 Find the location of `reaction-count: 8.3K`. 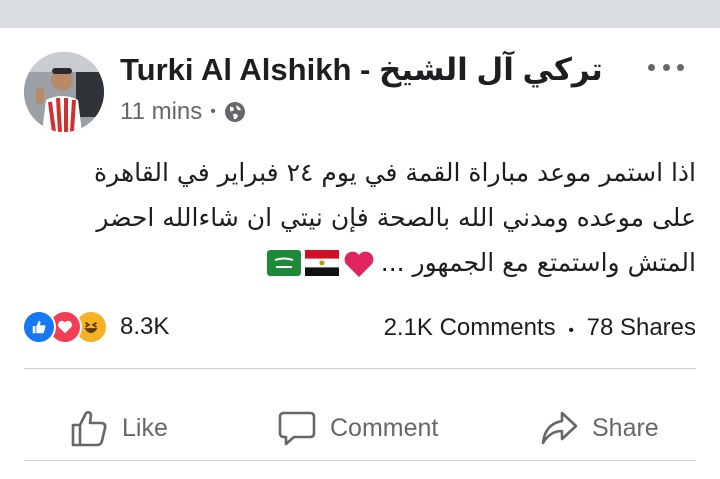

reaction-count: 8.3K is located at coordinates (145, 326).